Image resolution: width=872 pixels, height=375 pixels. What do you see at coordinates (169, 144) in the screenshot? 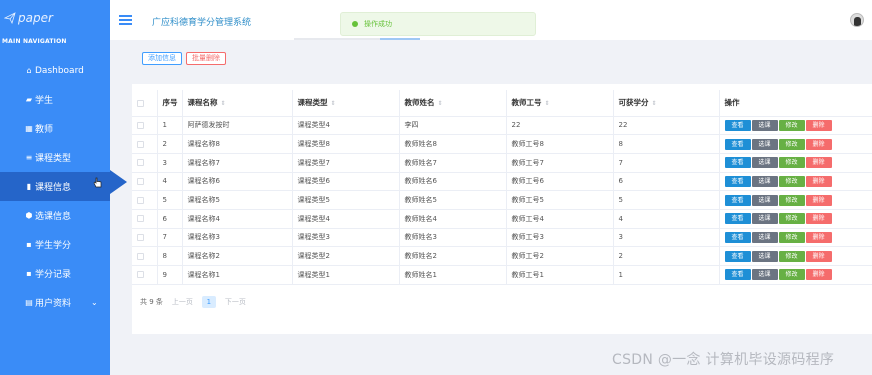
I see `table-cell: 2` at bounding box center [169, 144].